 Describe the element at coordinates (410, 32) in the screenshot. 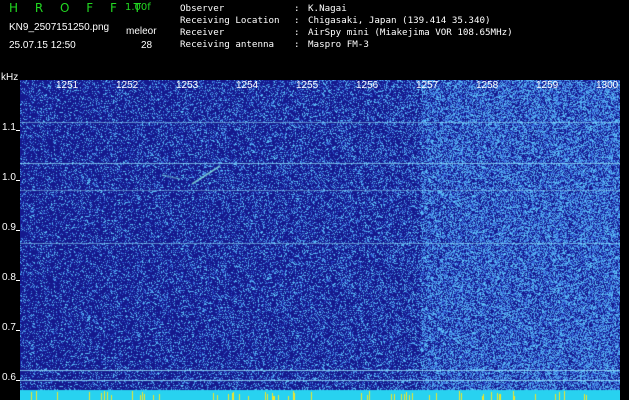

I see `info-value: AirSpy mini (Miakejima VOR 108.65MHz)` at that location.